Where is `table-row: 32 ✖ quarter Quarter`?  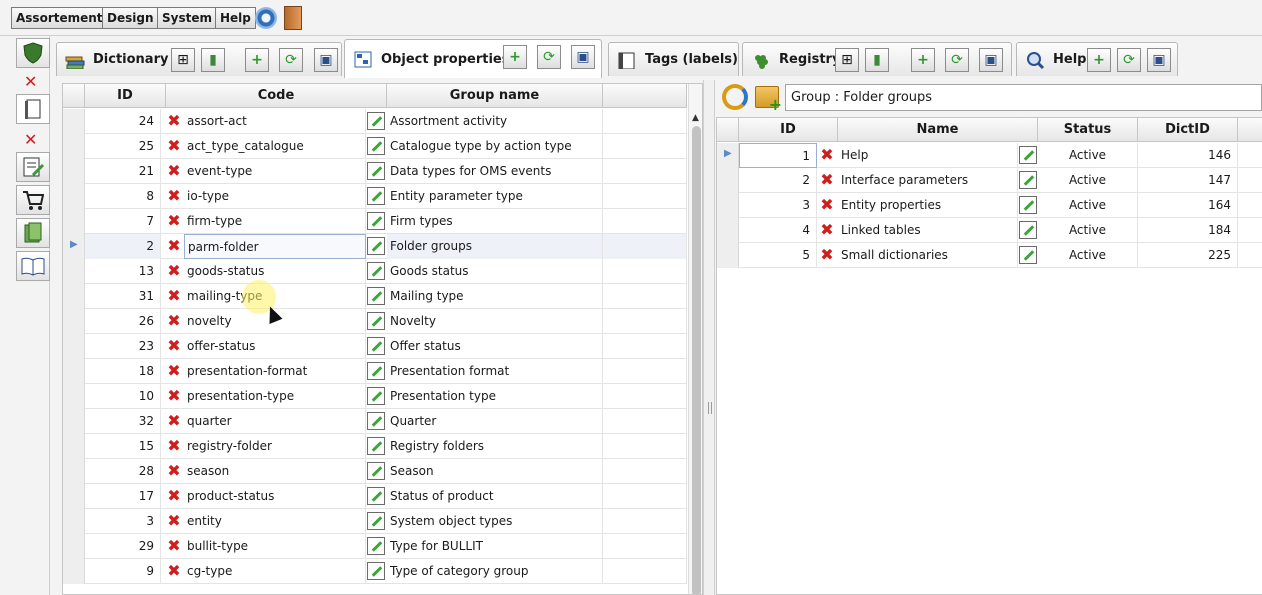 table-row: 32 ✖ quarter Quarter is located at coordinates (375, 421).